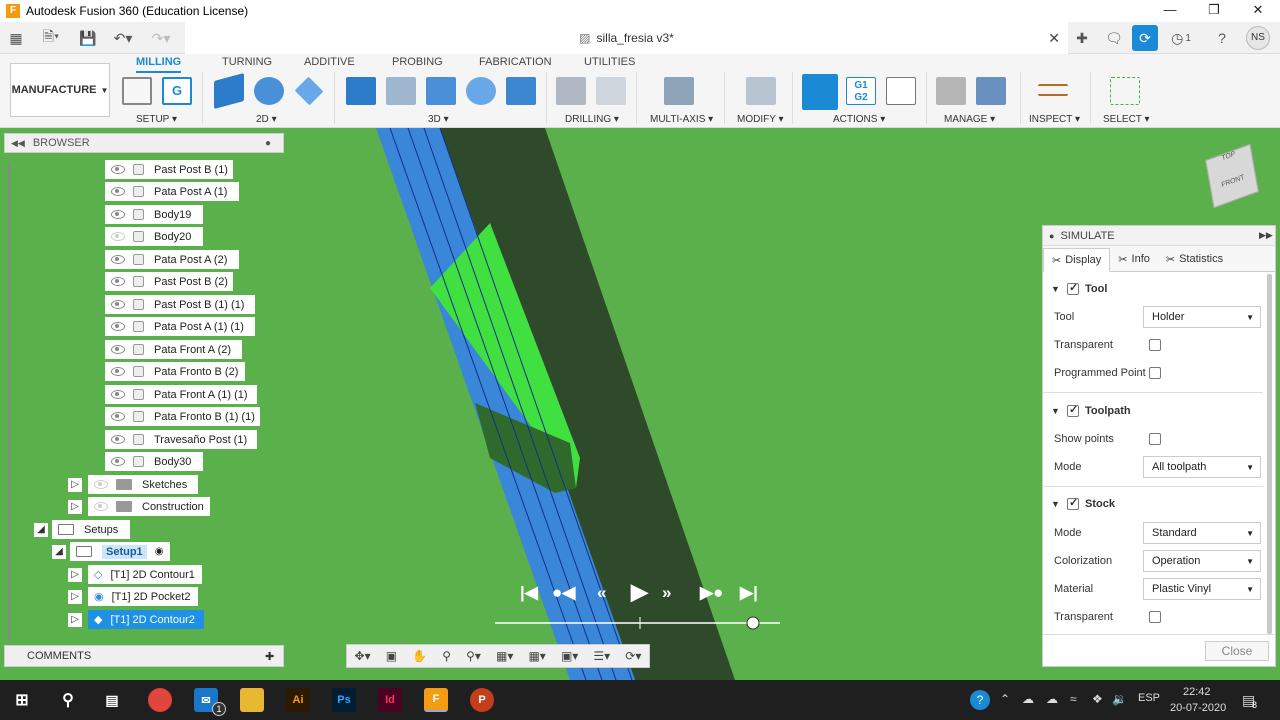 This screenshot has width=1280, height=720. What do you see at coordinates (51, 38) in the screenshot?
I see `file-menu-icon: 🗎▾` at bounding box center [51, 38].